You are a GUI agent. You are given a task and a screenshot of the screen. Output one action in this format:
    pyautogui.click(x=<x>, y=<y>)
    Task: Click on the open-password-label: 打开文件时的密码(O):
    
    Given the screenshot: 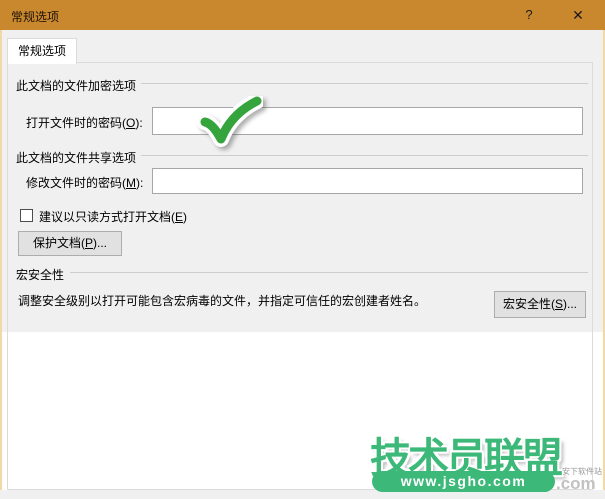 What is the action you would take?
    pyautogui.click(x=84, y=123)
    